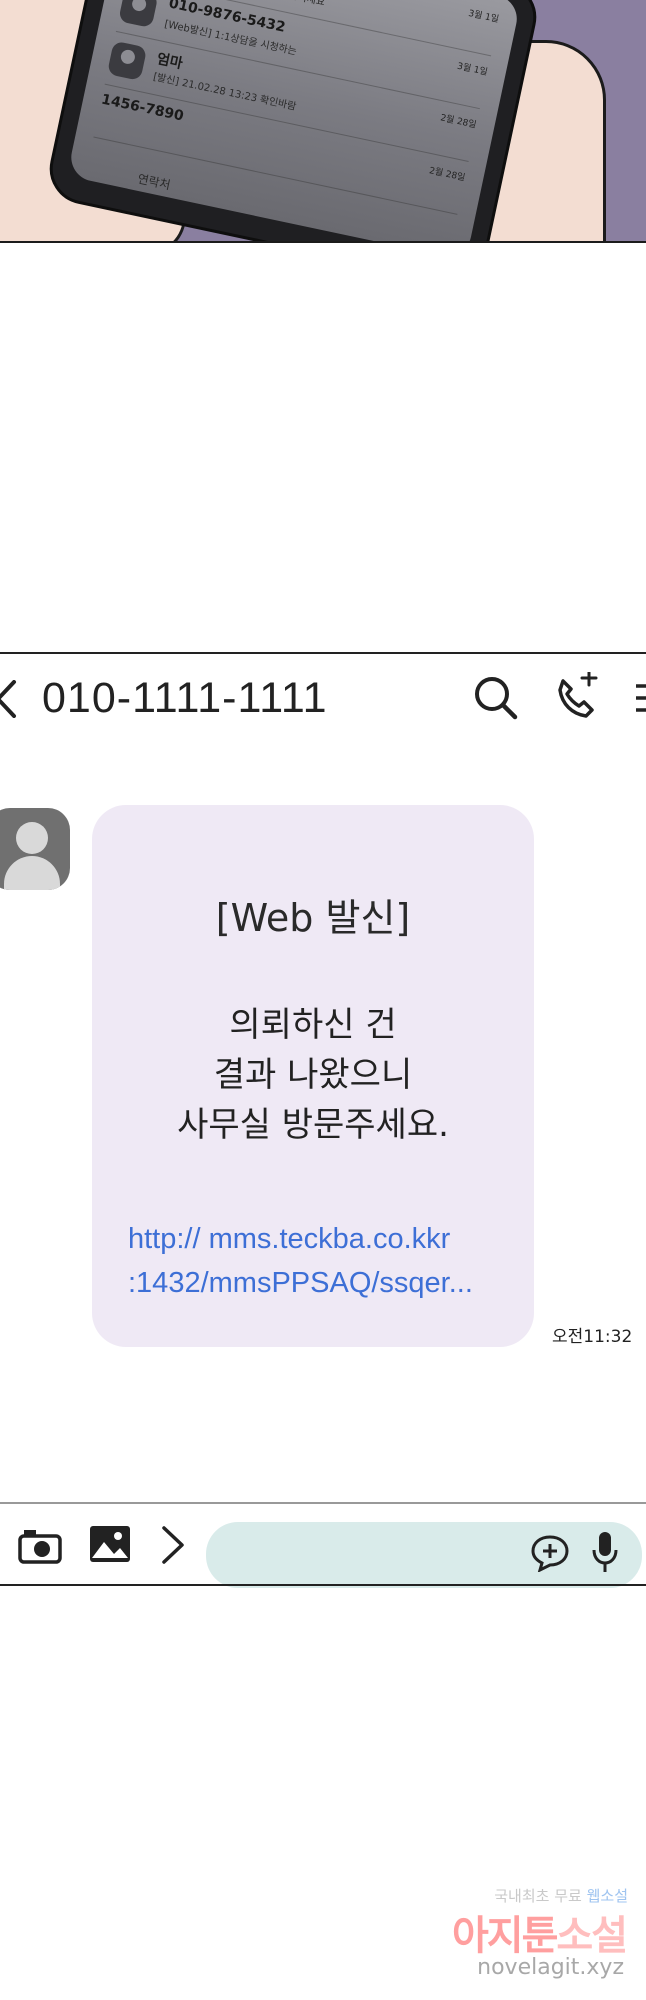 The height and width of the screenshot is (2000, 646). I want to click on chat-header: 010-1111-1111, so click(323, 699).